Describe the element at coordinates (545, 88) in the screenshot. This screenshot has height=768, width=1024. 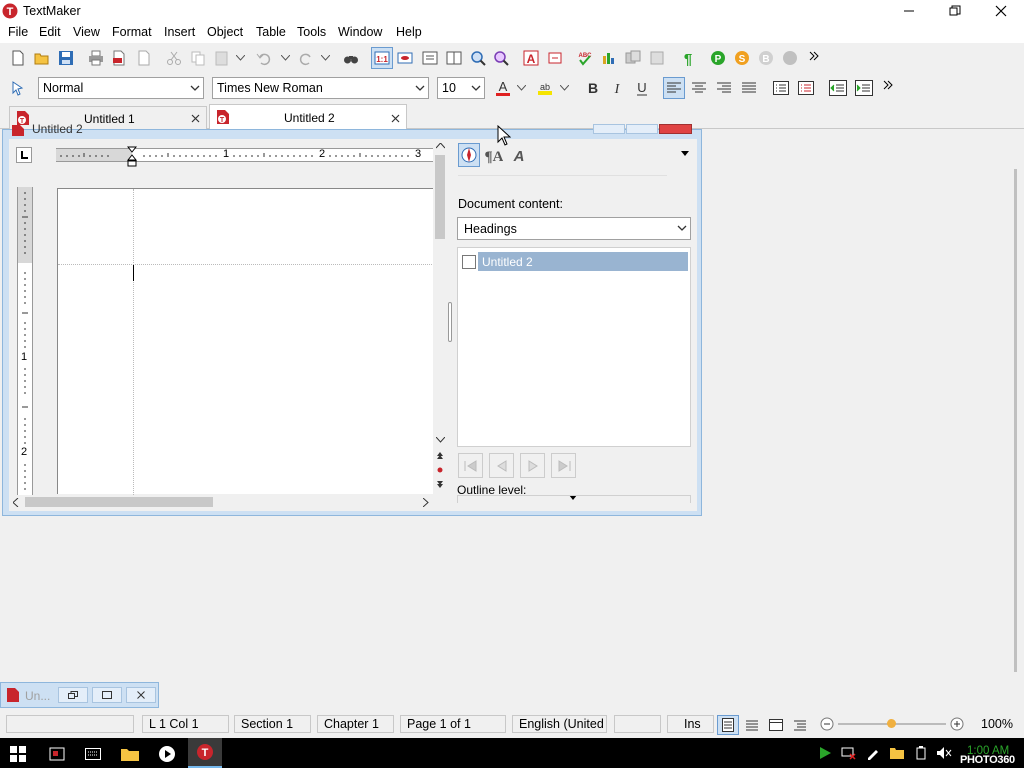
I see `highlight-icon: ab` at that location.